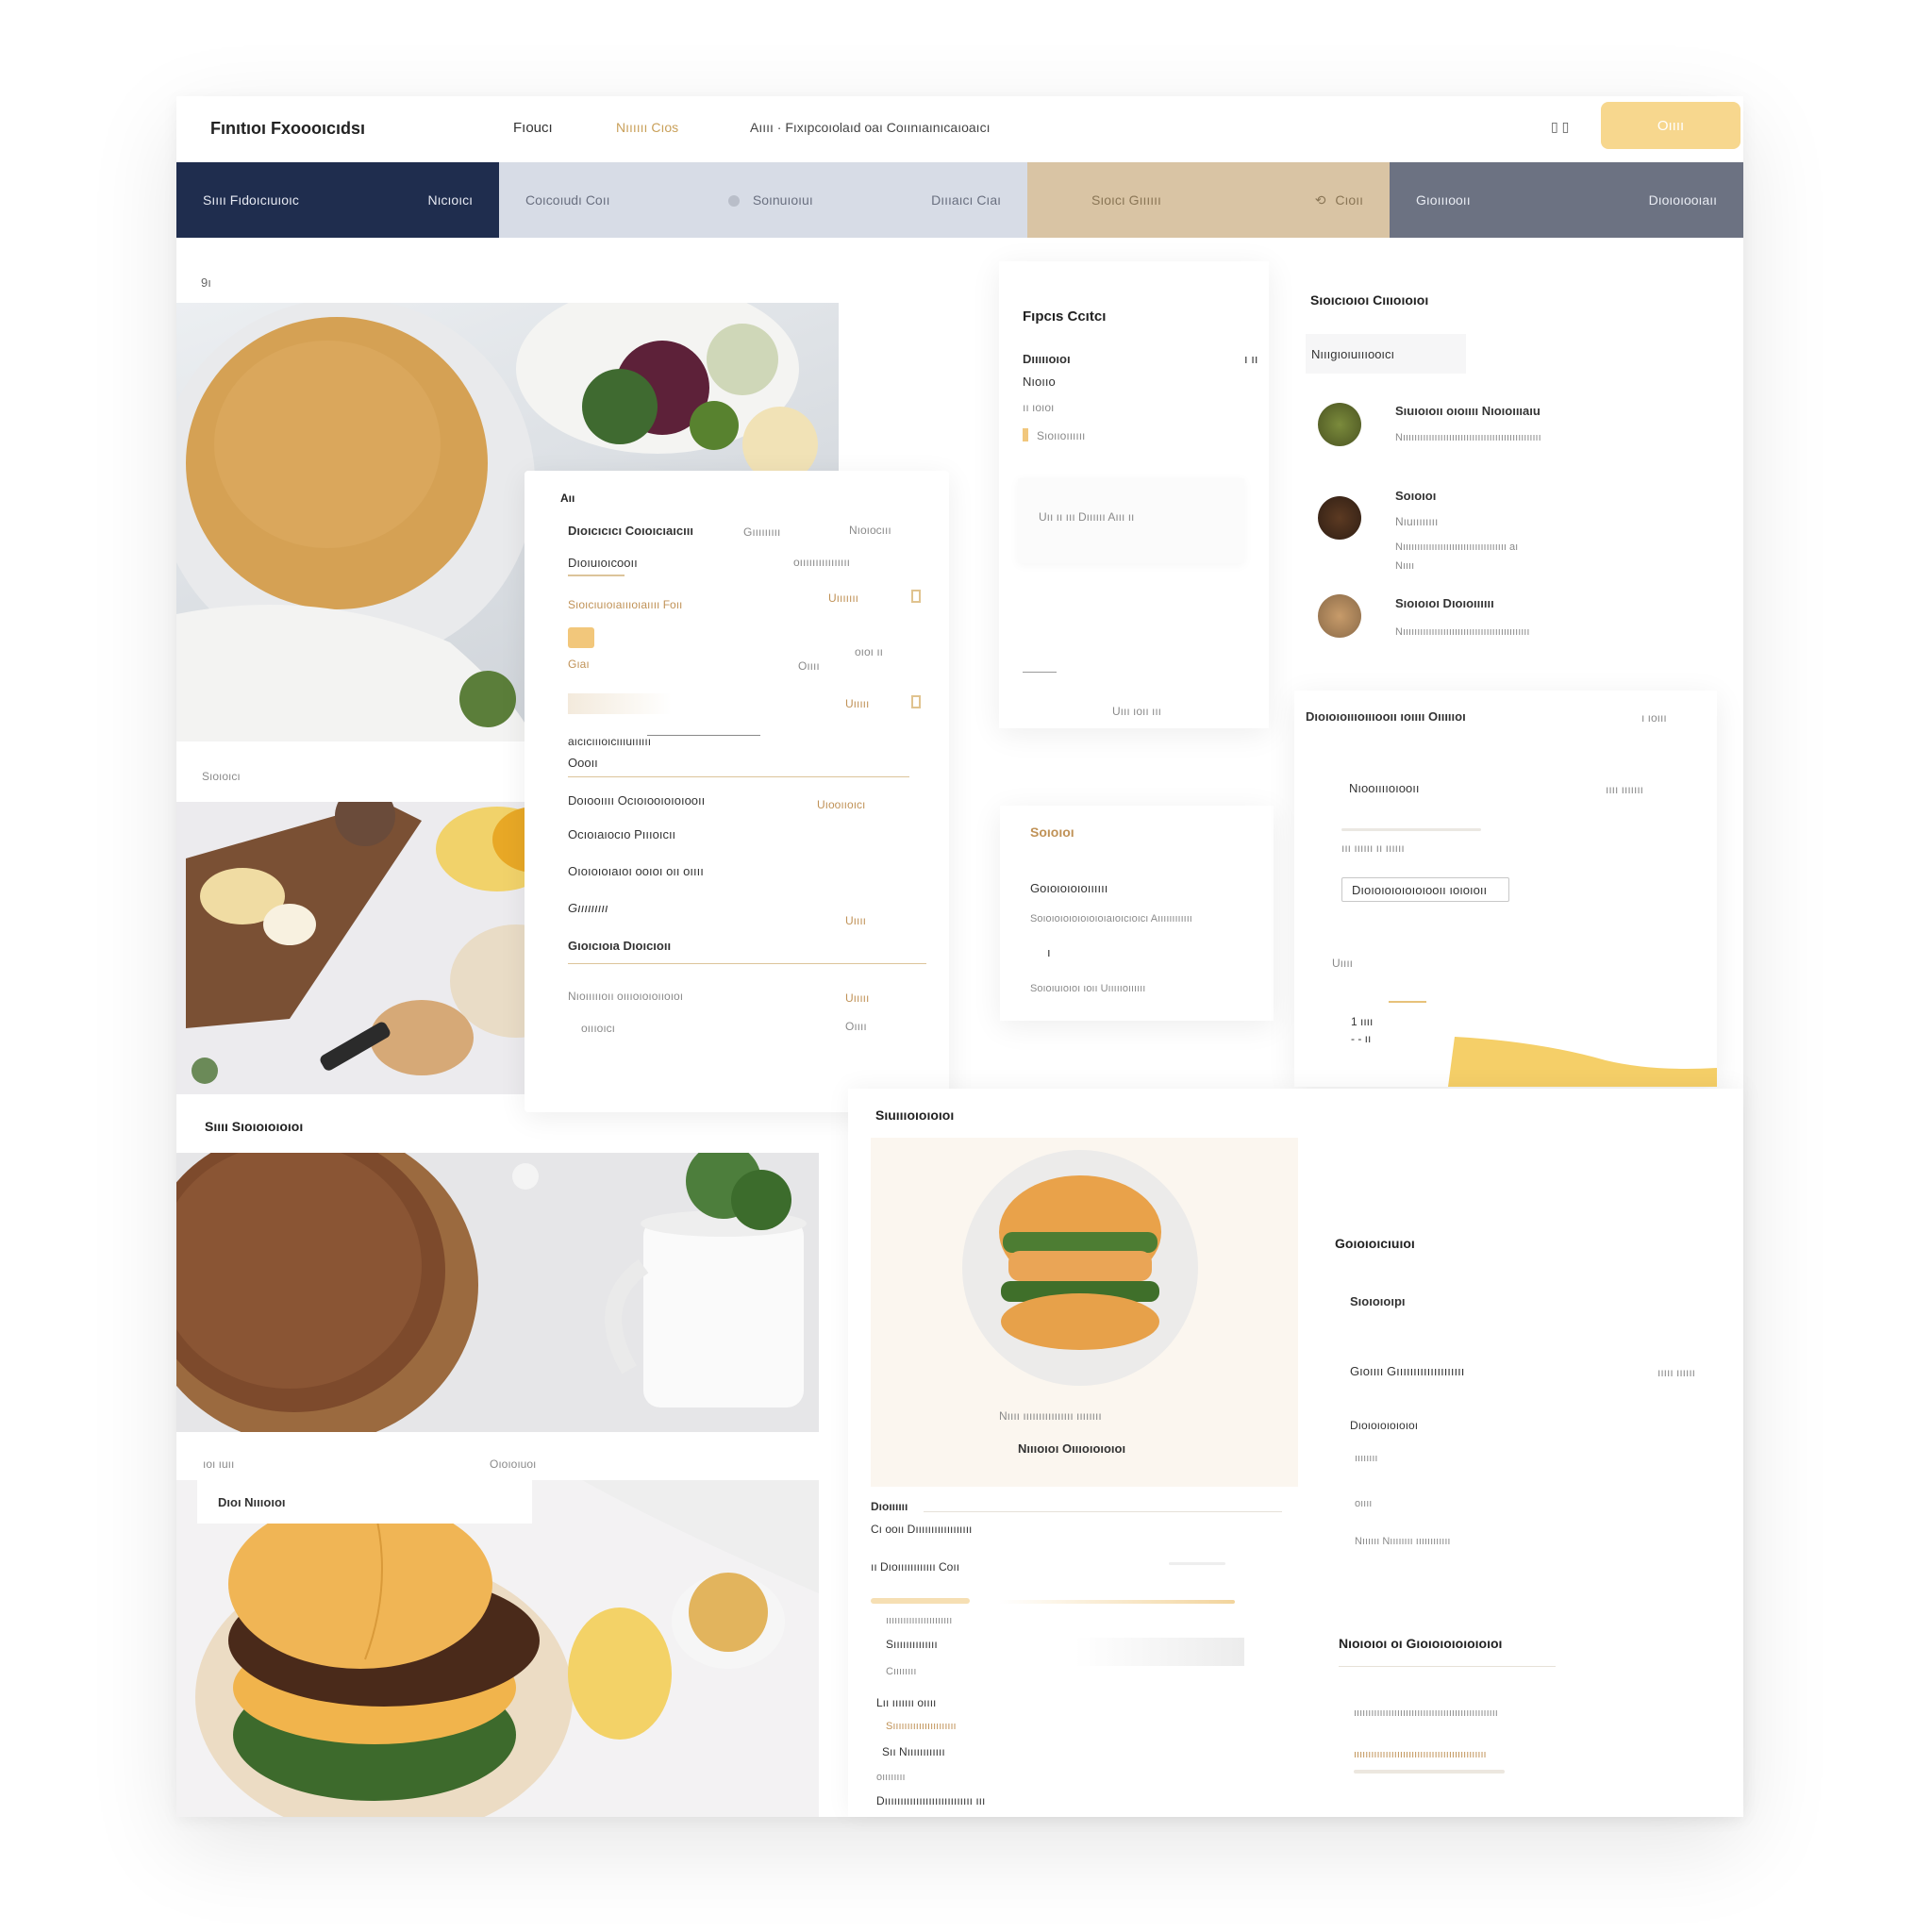 The width and height of the screenshot is (1932, 1932). What do you see at coordinates (206, 282) in the screenshot?
I see `gallery-index: 9ı` at bounding box center [206, 282].